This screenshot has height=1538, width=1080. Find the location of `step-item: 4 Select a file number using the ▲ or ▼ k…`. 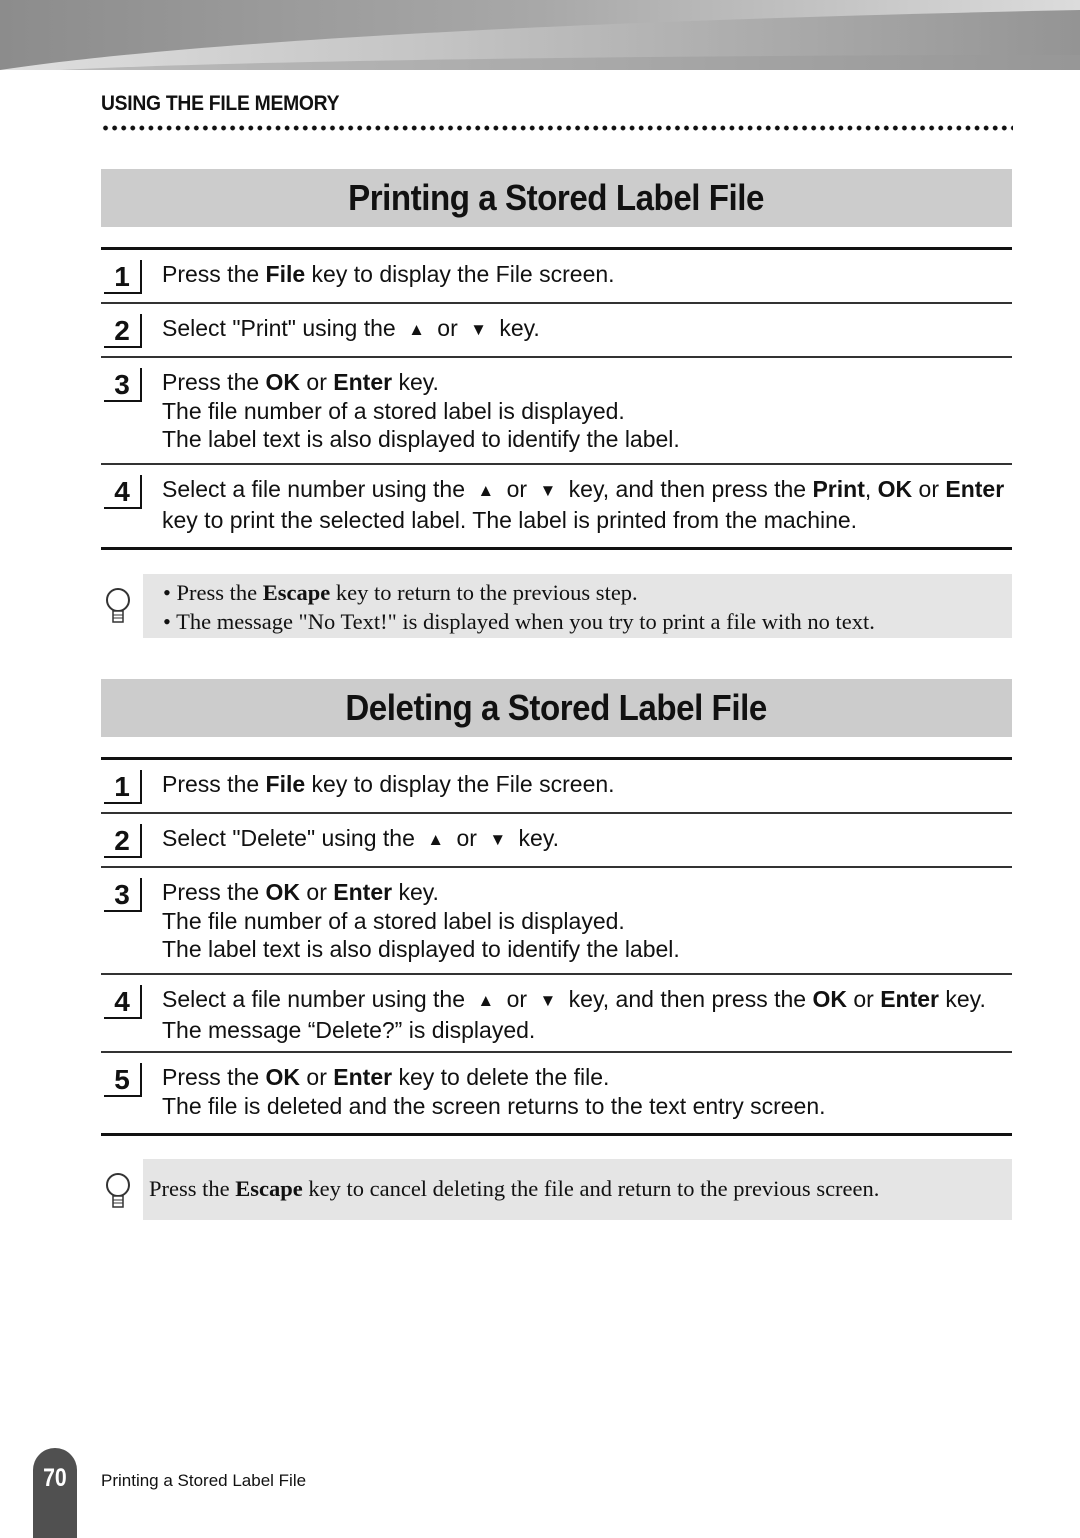

step-item: 4 Select a file number using the ▲ or ▼ k… is located at coordinates (556, 1013).